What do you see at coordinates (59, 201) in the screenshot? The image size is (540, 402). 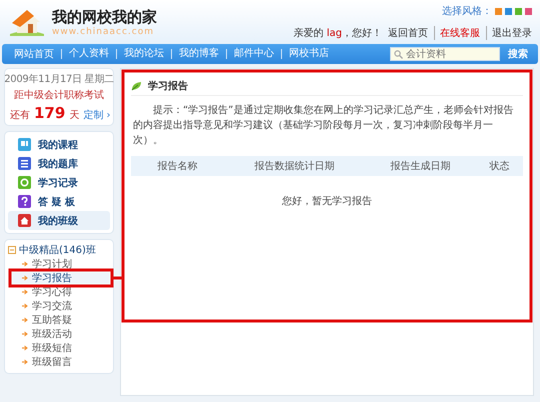 I see `menu-item: 答 疑 板` at bounding box center [59, 201].